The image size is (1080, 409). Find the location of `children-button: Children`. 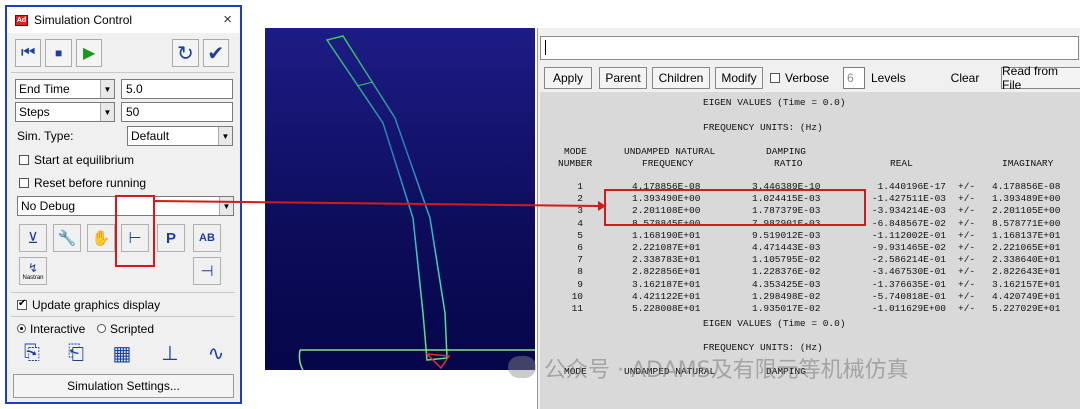

children-button: Children is located at coordinates (681, 78).